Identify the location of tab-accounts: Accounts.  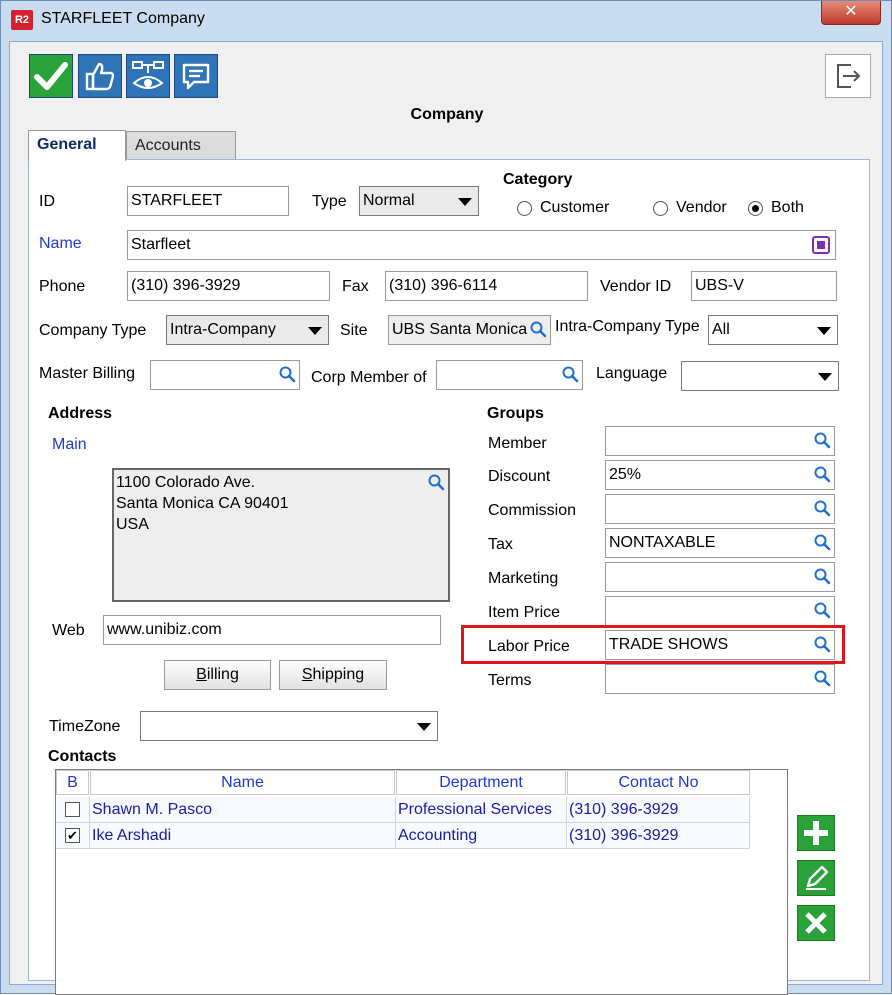
(181, 146).